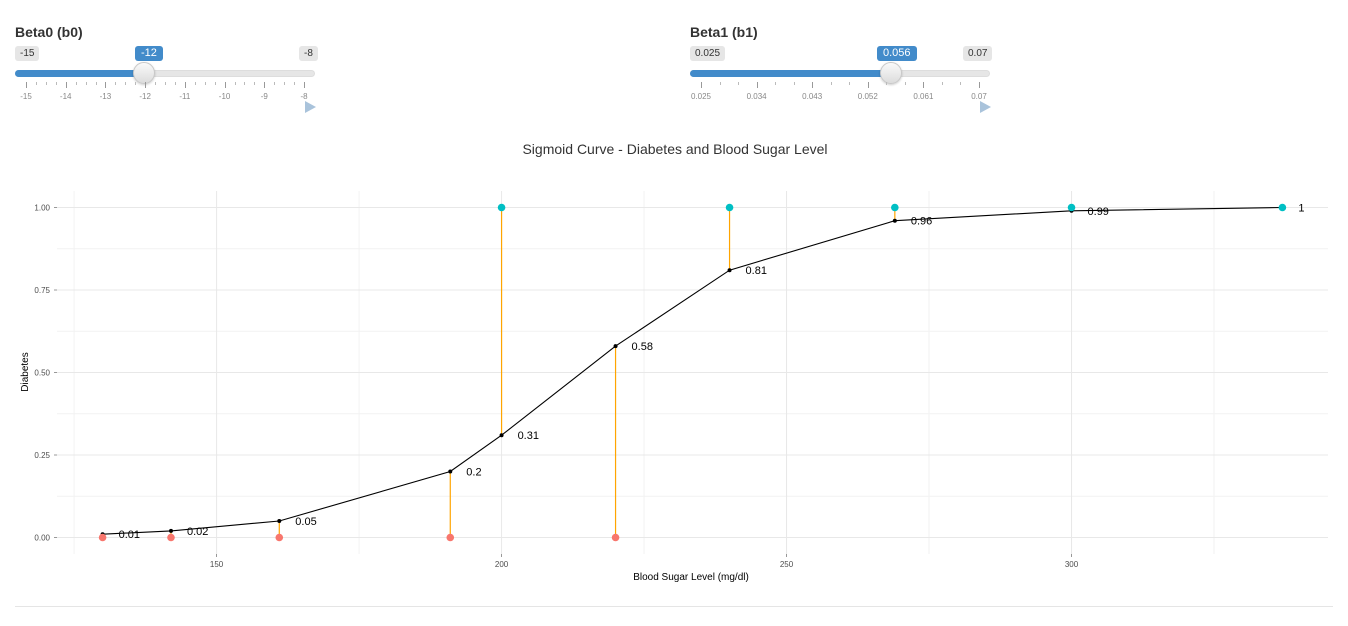 The width and height of the screenshot is (1348, 626). Describe the element at coordinates (105, 96) in the screenshot. I see `slider-tick-label: -13` at that location.